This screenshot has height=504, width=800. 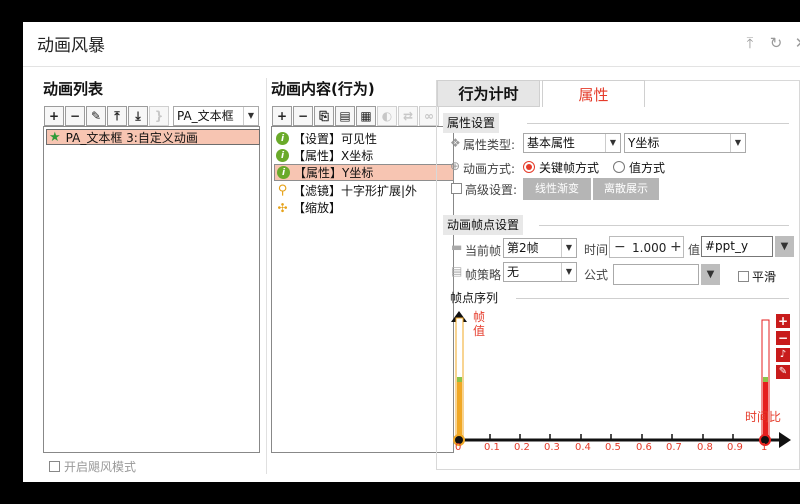 I want to click on tick-label: 0.3, so click(x=552, y=447).